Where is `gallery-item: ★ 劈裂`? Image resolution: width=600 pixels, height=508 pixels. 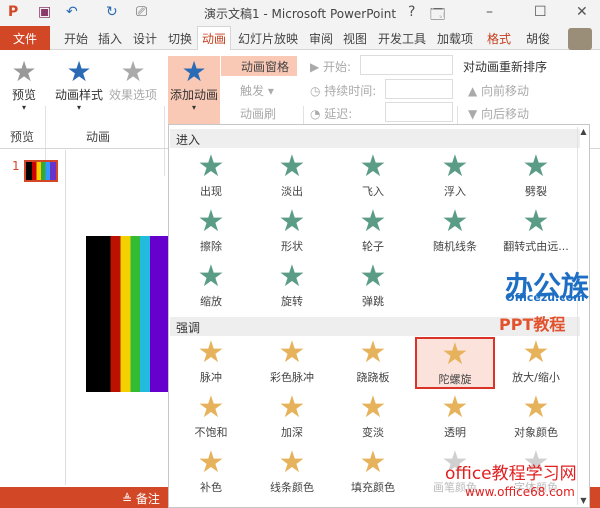
gallery-item: ★ 劈裂 is located at coordinates (536, 177).